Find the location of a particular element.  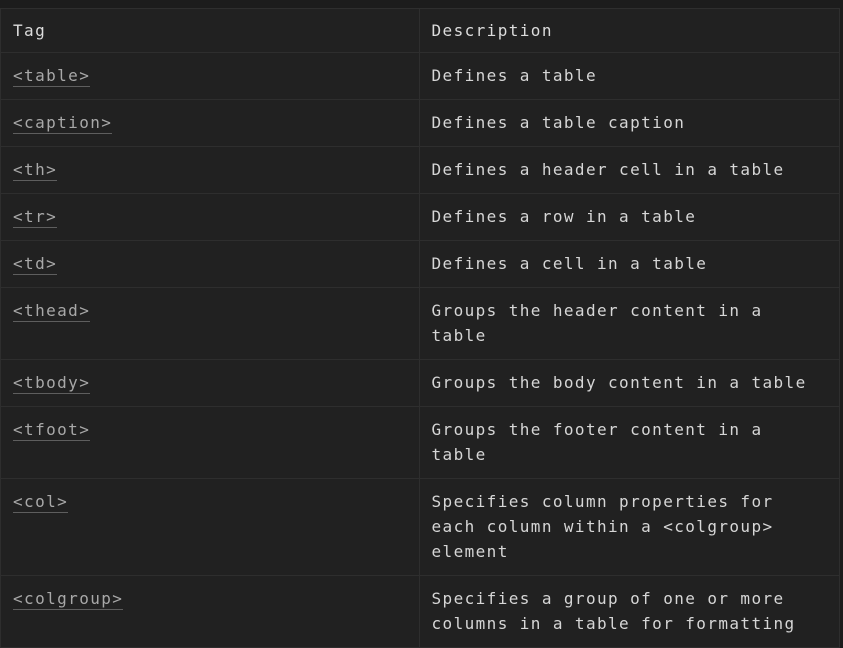

tag-link: <table> is located at coordinates (52, 76).